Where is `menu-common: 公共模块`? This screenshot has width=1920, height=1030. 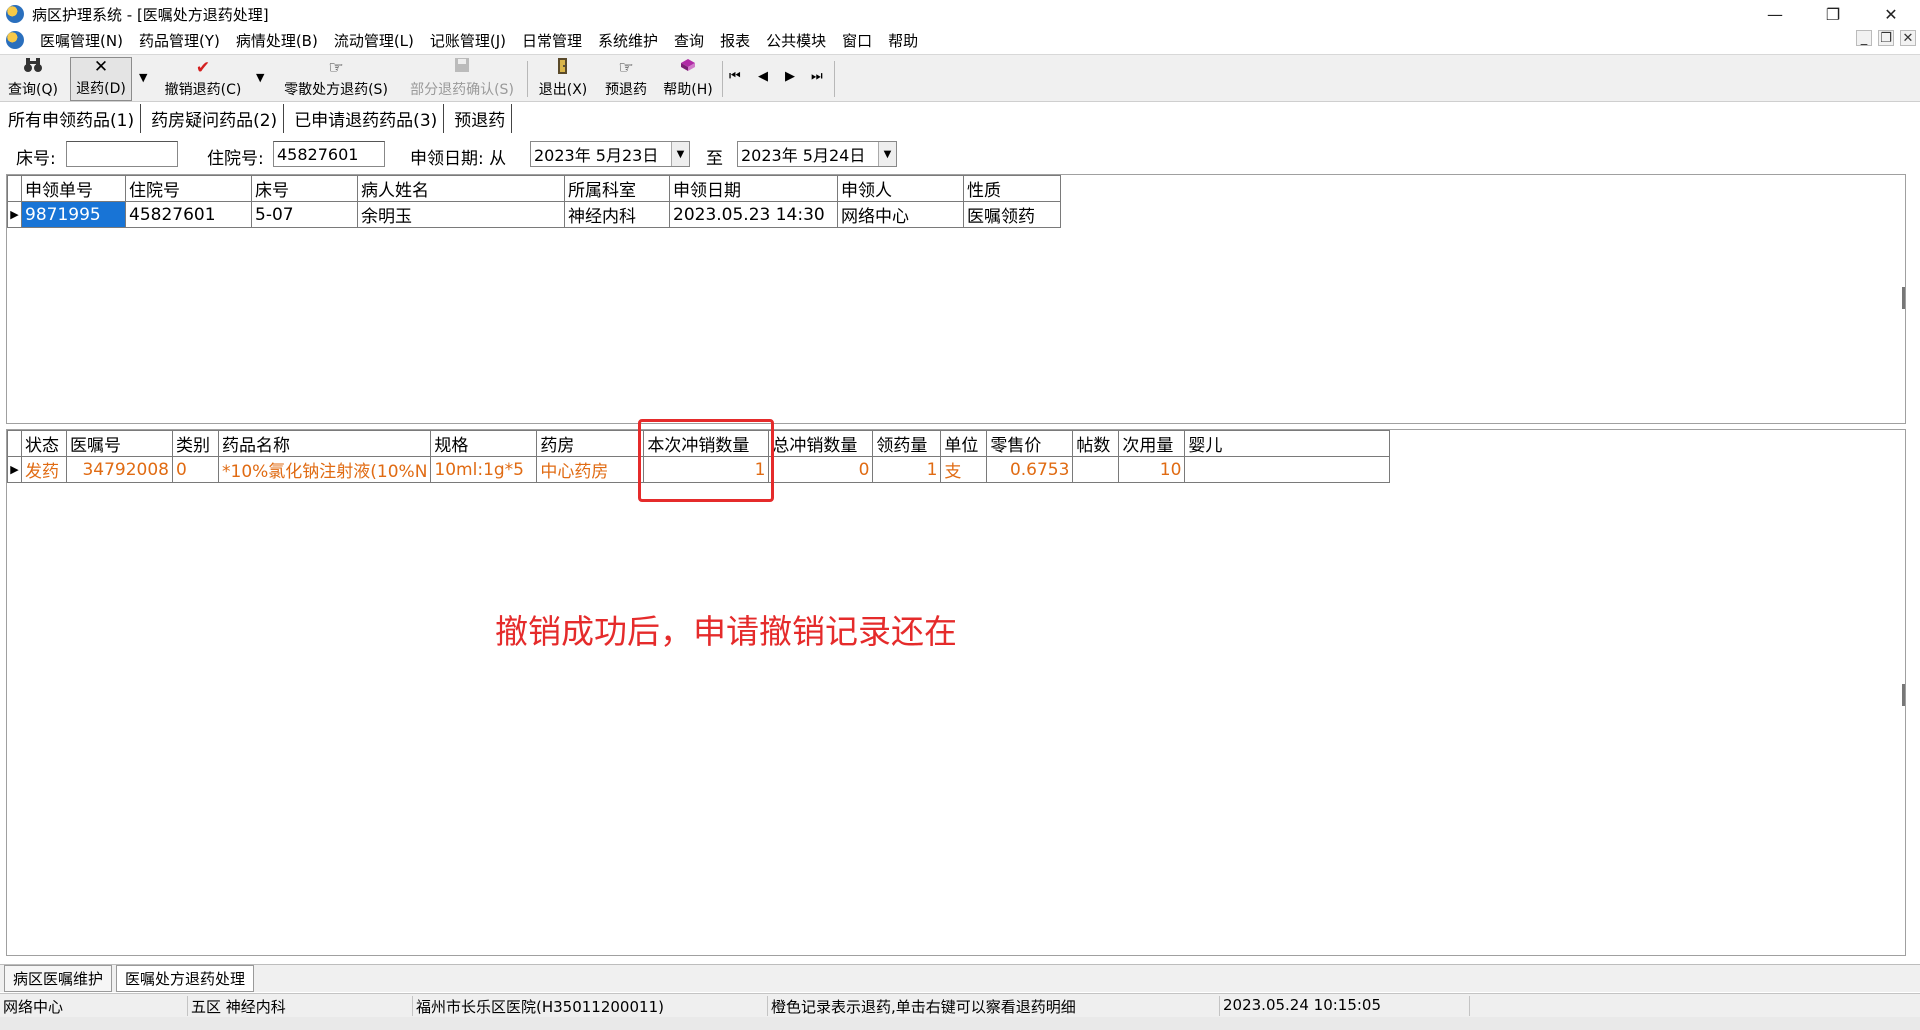 menu-common: 公共模块 is located at coordinates (796, 40).